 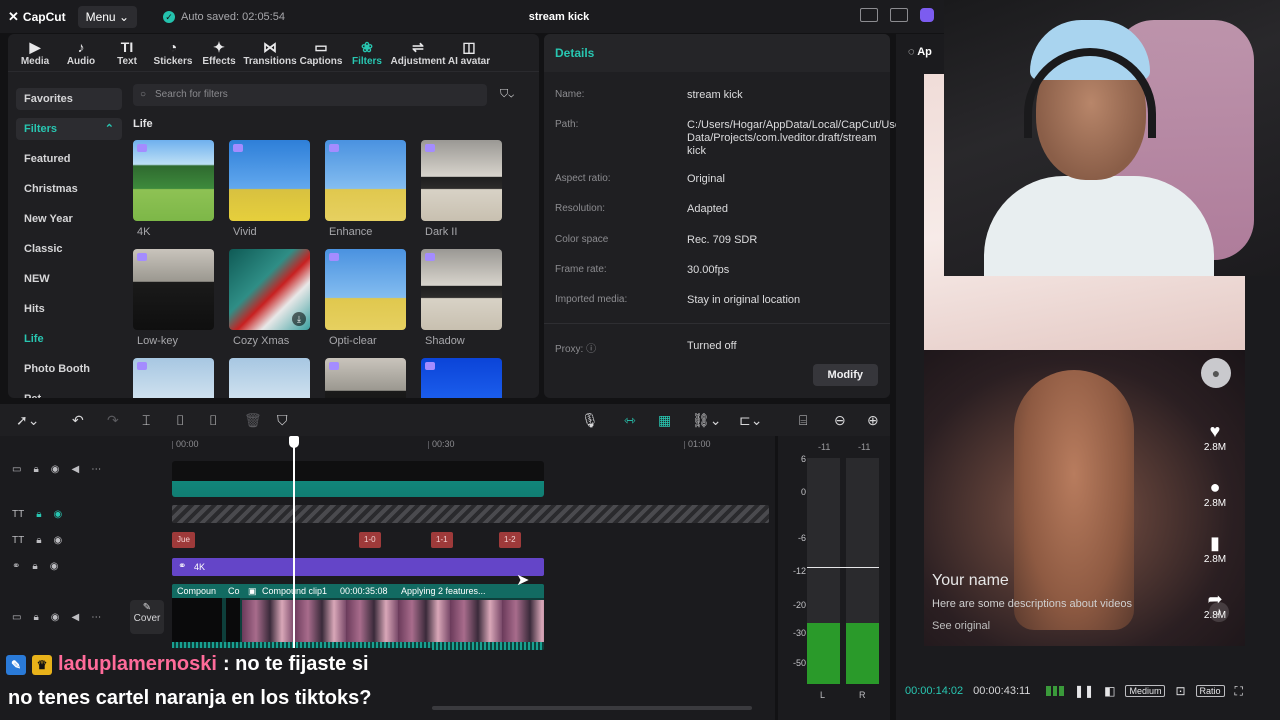 What do you see at coordinates (69, 339) in the screenshot?
I see `sidebar-item-life: Life` at bounding box center [69, 339].